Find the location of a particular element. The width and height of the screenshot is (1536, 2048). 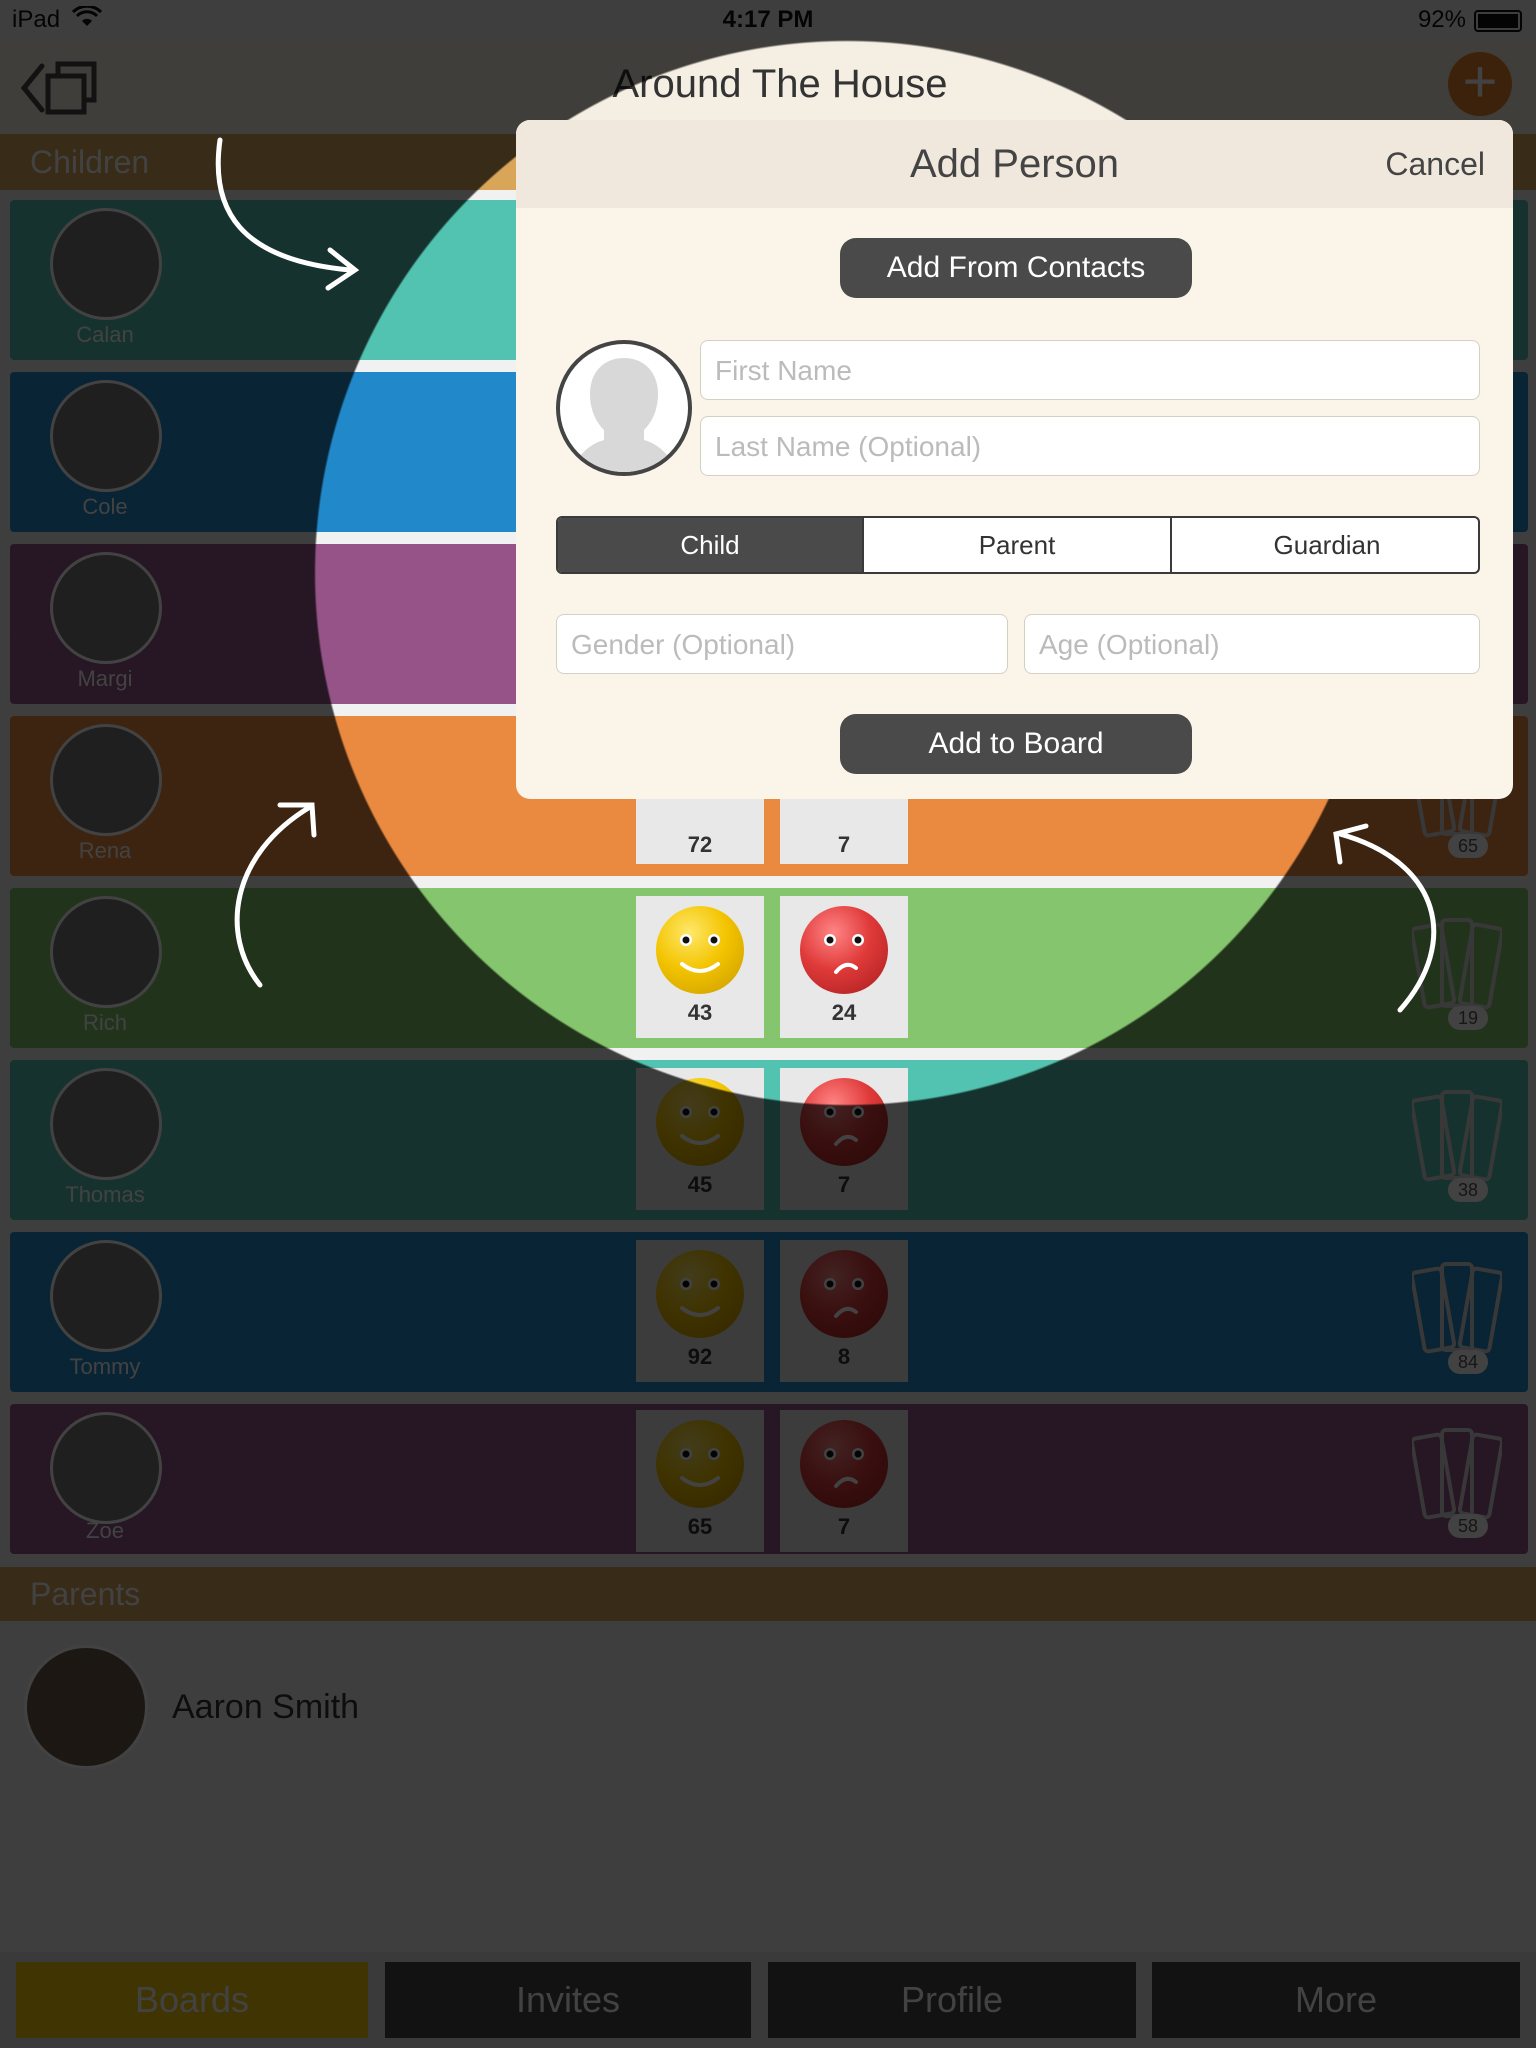

section-header-parents: Parents is located at coordinates (768, 1594).